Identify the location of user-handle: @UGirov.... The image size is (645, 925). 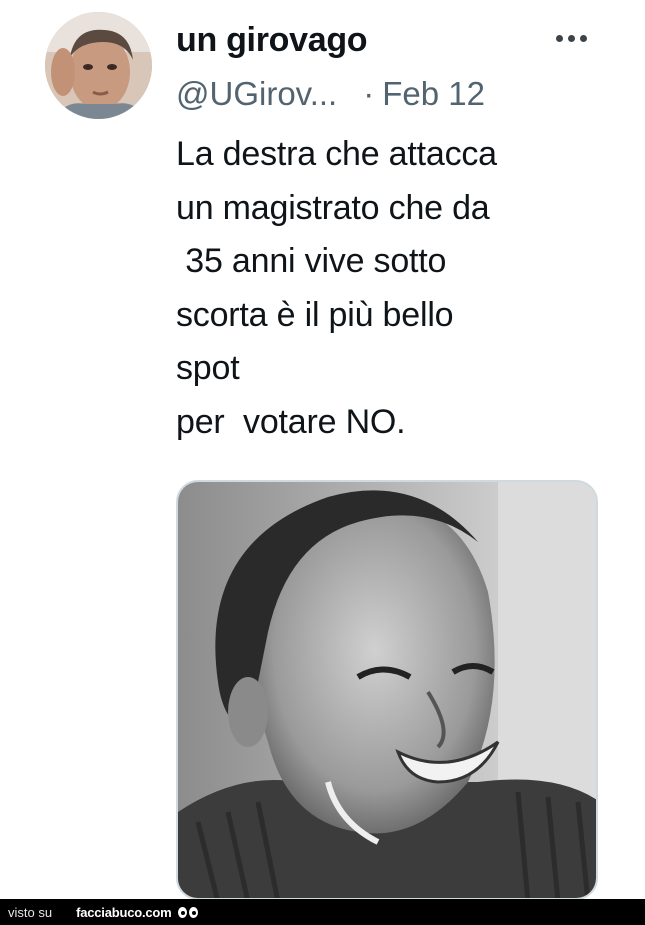
(256, 93).